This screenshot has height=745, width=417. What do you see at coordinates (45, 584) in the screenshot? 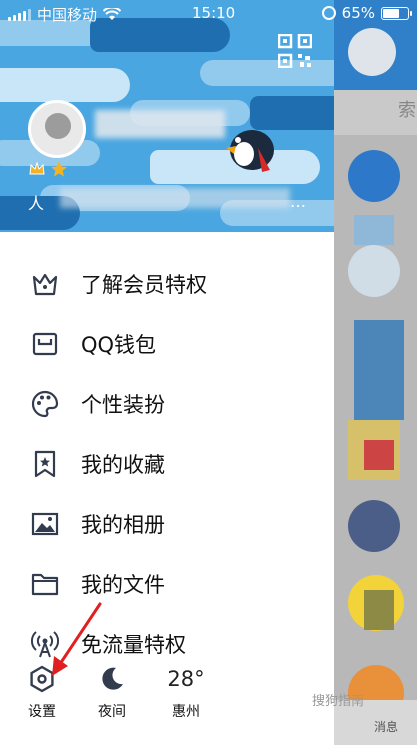
I see `folder-icon` at bounding box center [45, 584].